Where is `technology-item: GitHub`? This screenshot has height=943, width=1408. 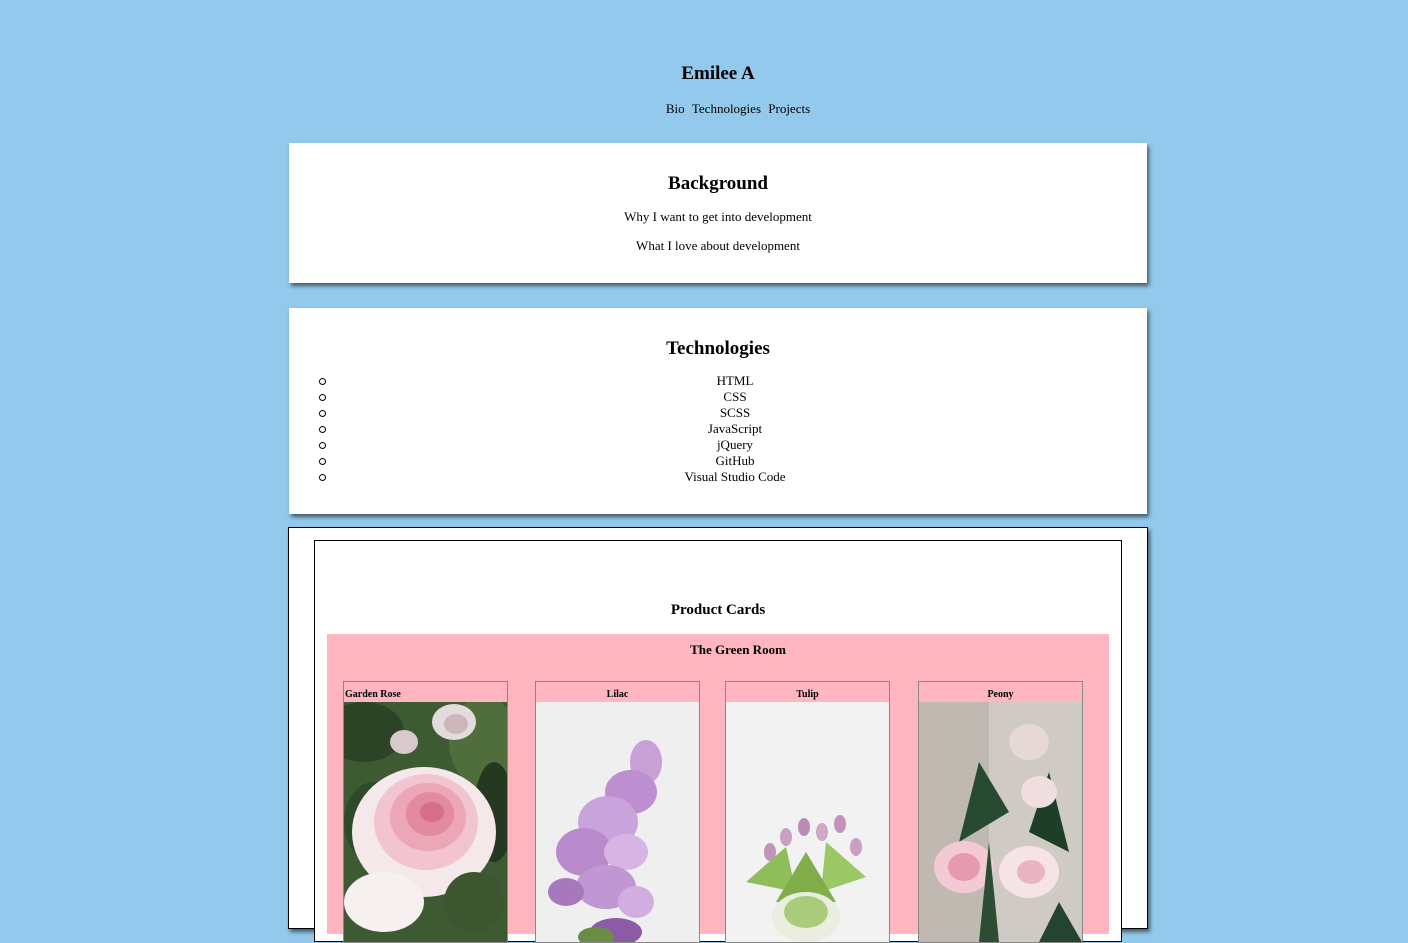
technology-item: GitHub is located at coordinates (718, 461).